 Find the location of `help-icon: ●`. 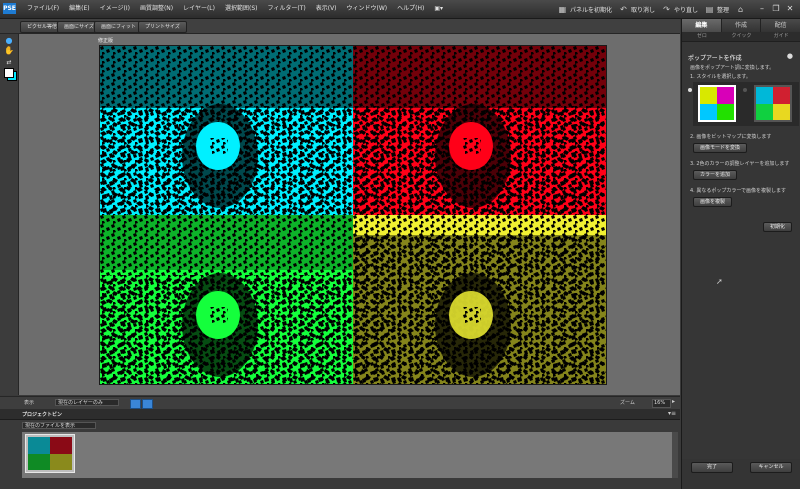

help-icon: ● is located at coordinates (790, 56).